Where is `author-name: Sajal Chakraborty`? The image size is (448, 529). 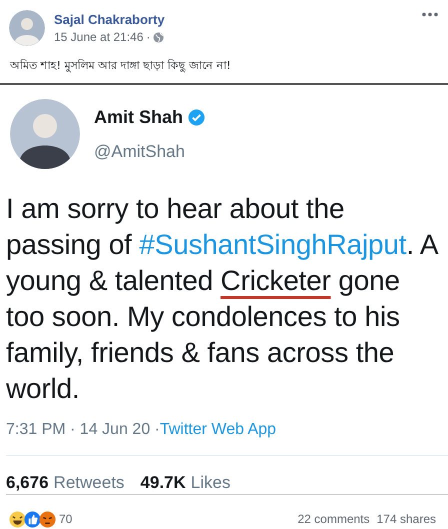 author-name: Sajal Chakraborty is located at coordinates (233, 19).